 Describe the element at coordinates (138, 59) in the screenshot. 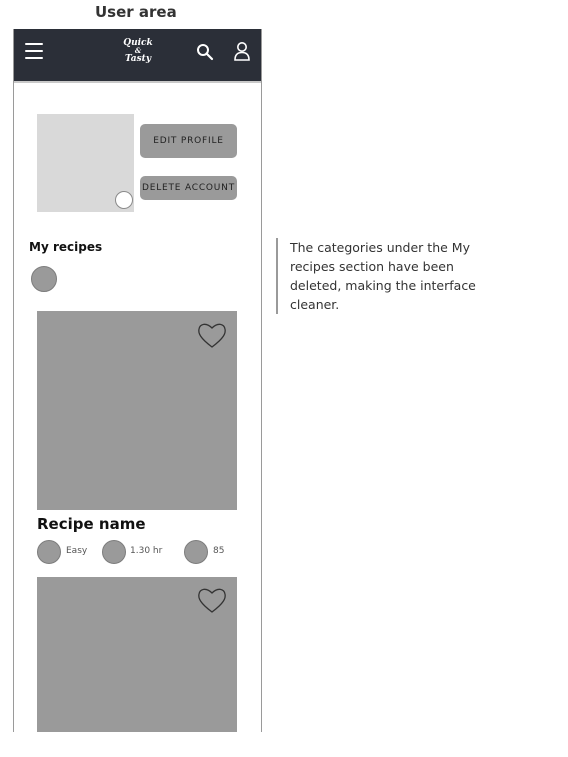

I see `logo-line2: Tasty` at that location.